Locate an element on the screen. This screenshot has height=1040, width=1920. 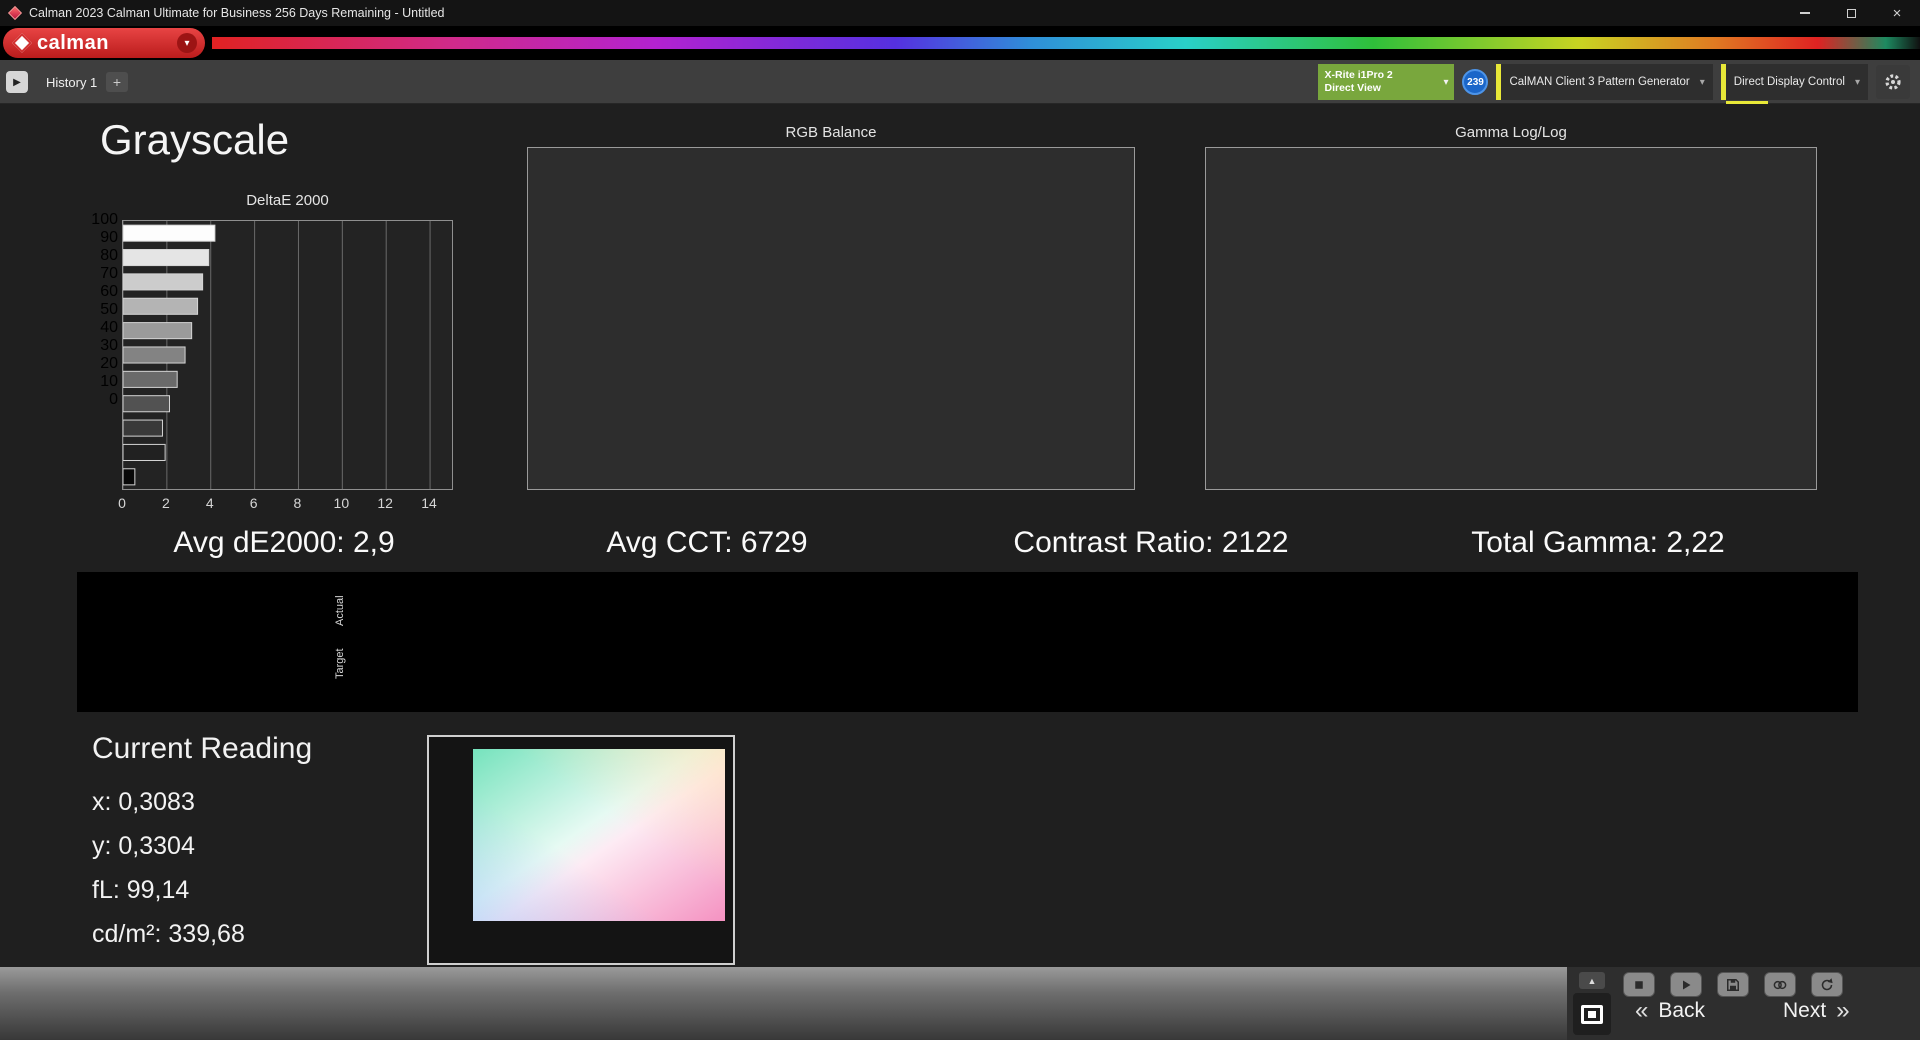
meter-mode: Direct View is located at coordinates (1352, 88).